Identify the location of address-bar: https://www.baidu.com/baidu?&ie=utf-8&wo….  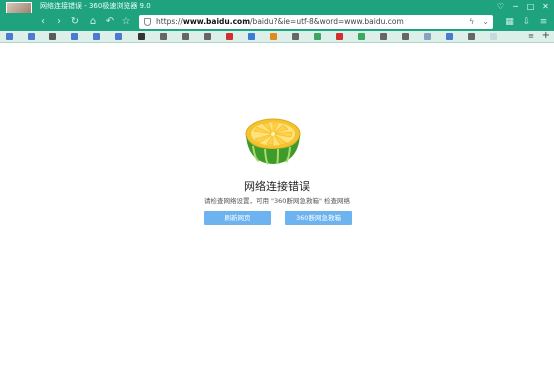
(316, 22).